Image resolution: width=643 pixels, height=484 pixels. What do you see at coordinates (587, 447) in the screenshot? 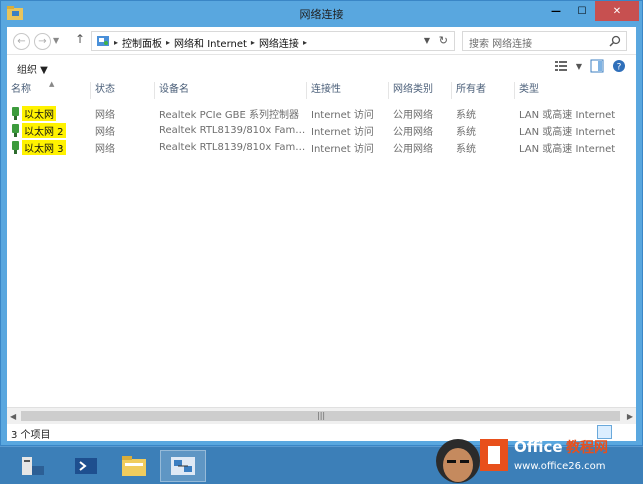
I see `svg-text: 教程网` at bounding box center [587, 447].